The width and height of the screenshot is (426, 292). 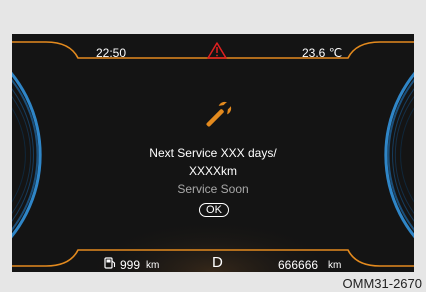 What do you see at coordinates (382, 283) in the screenshot?
I see `figure-id-label: OMM31-2670` at bounding box center [382, 283].